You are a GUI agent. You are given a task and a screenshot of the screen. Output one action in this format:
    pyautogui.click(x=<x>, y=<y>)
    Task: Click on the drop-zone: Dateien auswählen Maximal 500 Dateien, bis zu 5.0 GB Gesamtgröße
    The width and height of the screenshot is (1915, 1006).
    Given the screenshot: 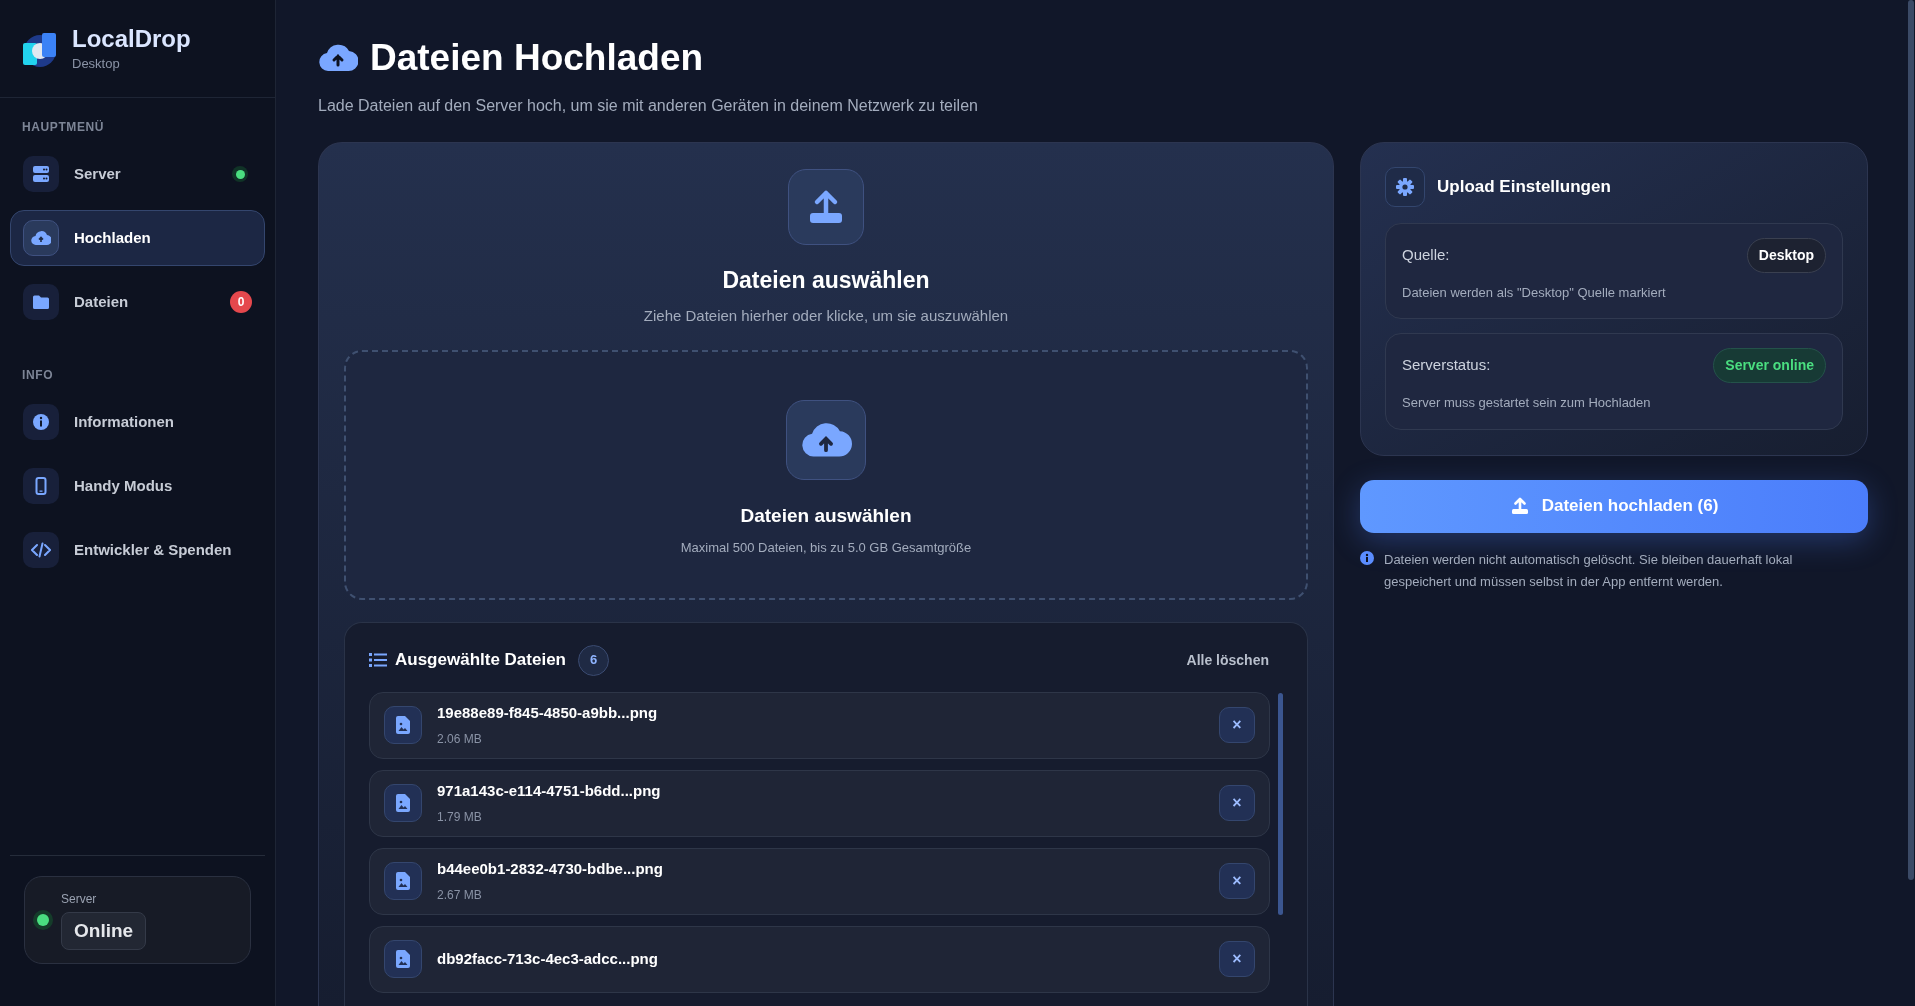 What is the action you would take?
    pyautogui.click(x=826, y=474)
    